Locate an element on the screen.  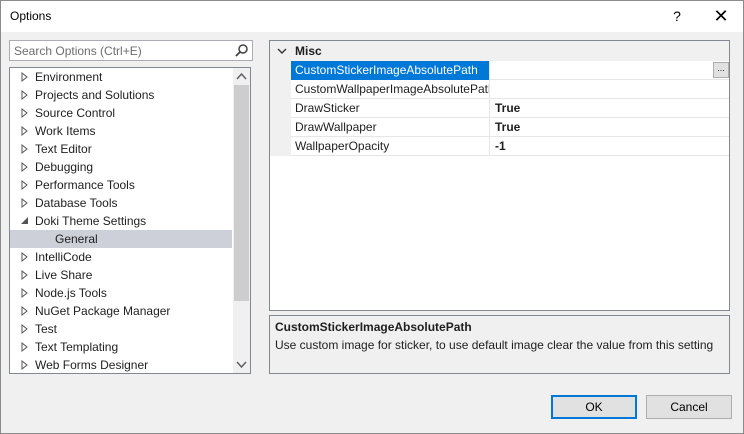
tree-item-work-items: Work Items is located at coordinates (121, 131).